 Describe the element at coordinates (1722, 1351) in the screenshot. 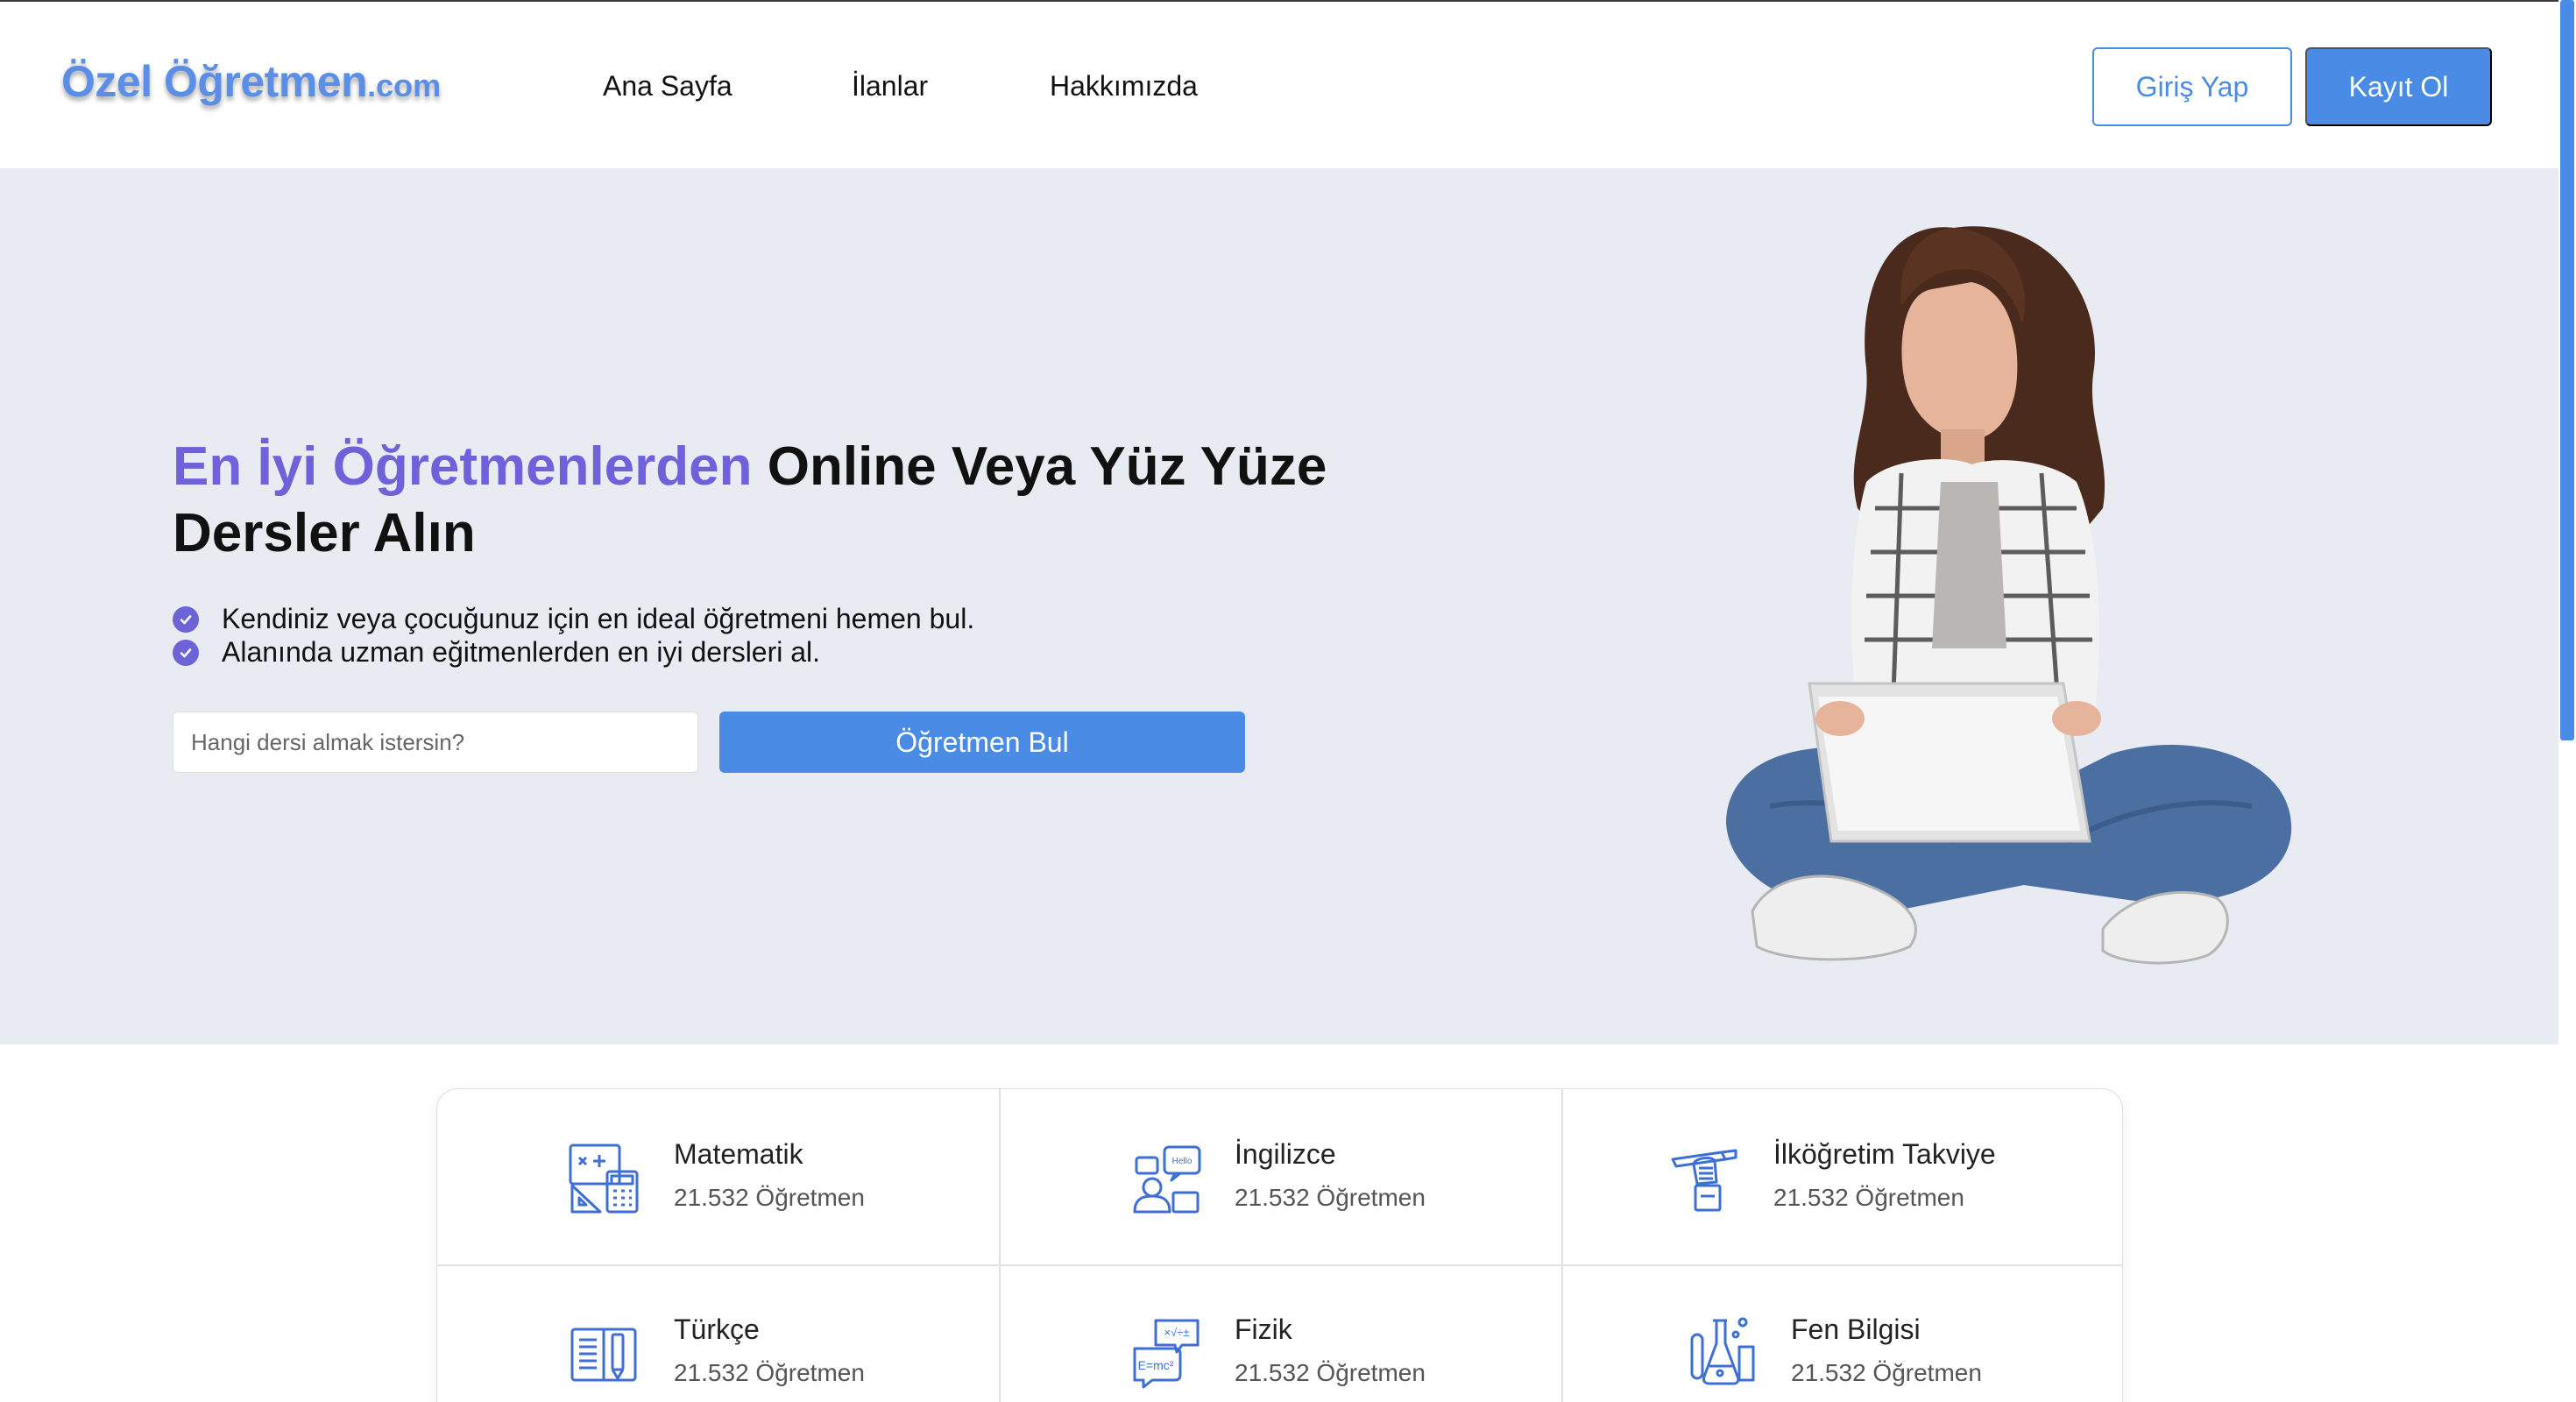

I see `science-icon` at that location.